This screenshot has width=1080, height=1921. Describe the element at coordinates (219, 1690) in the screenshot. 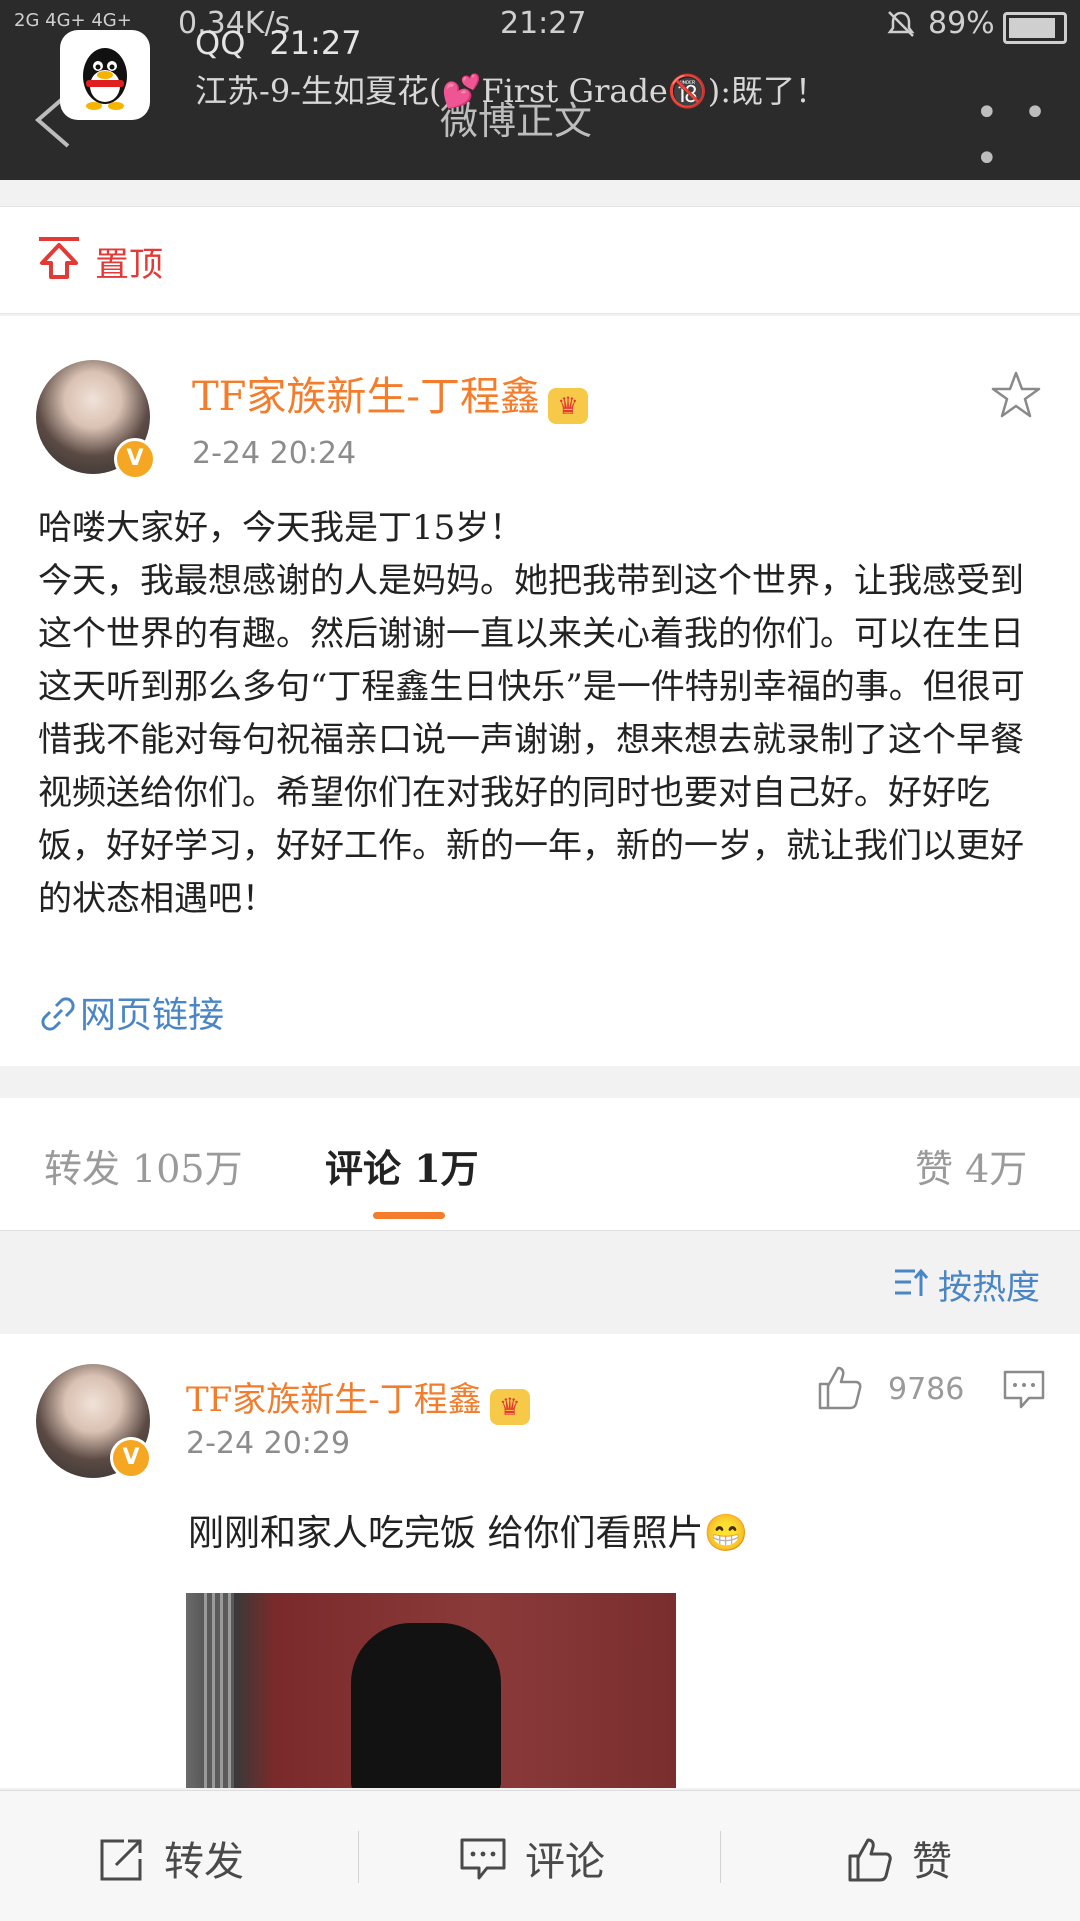

I see `photo-bars` at that location.